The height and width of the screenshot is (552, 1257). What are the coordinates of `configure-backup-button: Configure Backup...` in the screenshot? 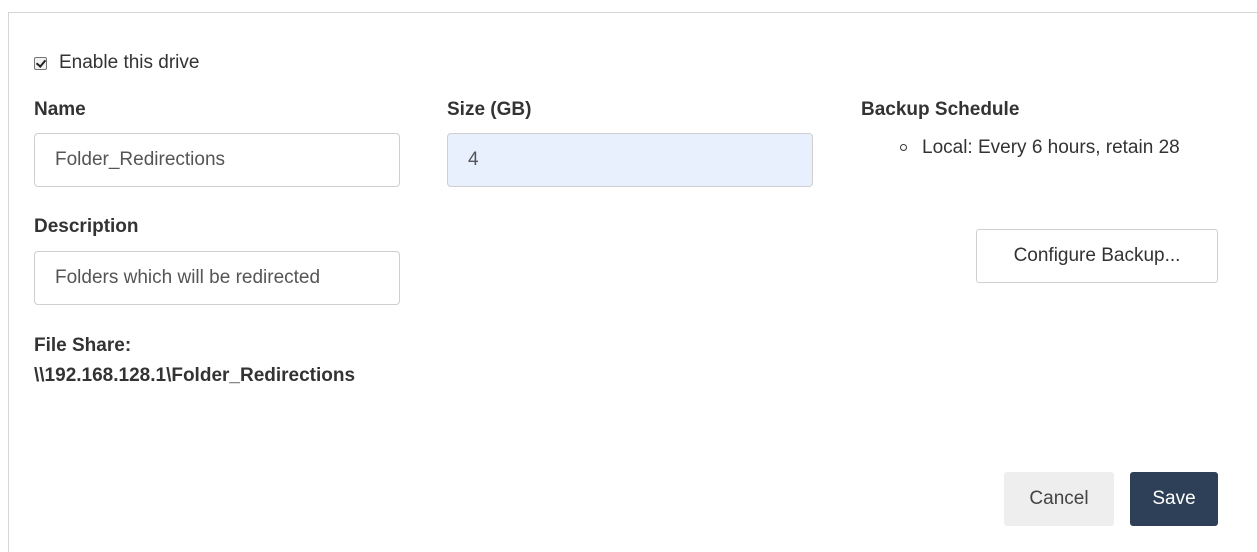 It's located at (1097, 256).